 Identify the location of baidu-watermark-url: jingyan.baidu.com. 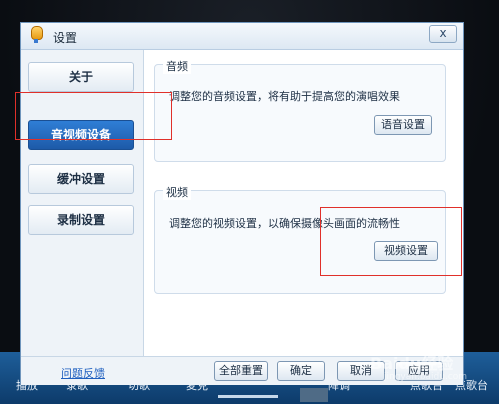
(426, 377).